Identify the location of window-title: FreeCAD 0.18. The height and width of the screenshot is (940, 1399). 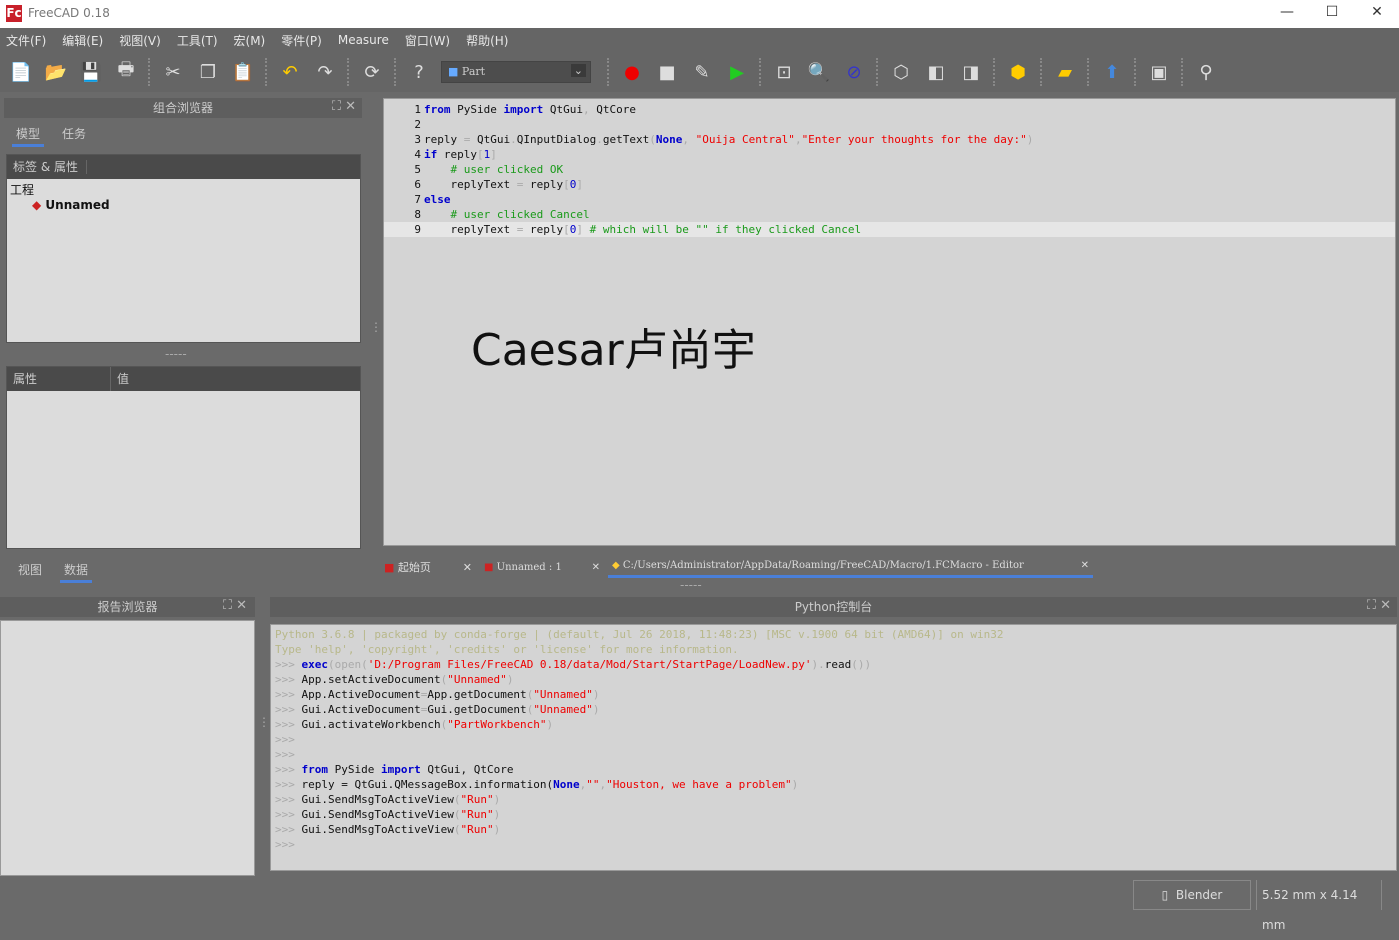
(69, 13).